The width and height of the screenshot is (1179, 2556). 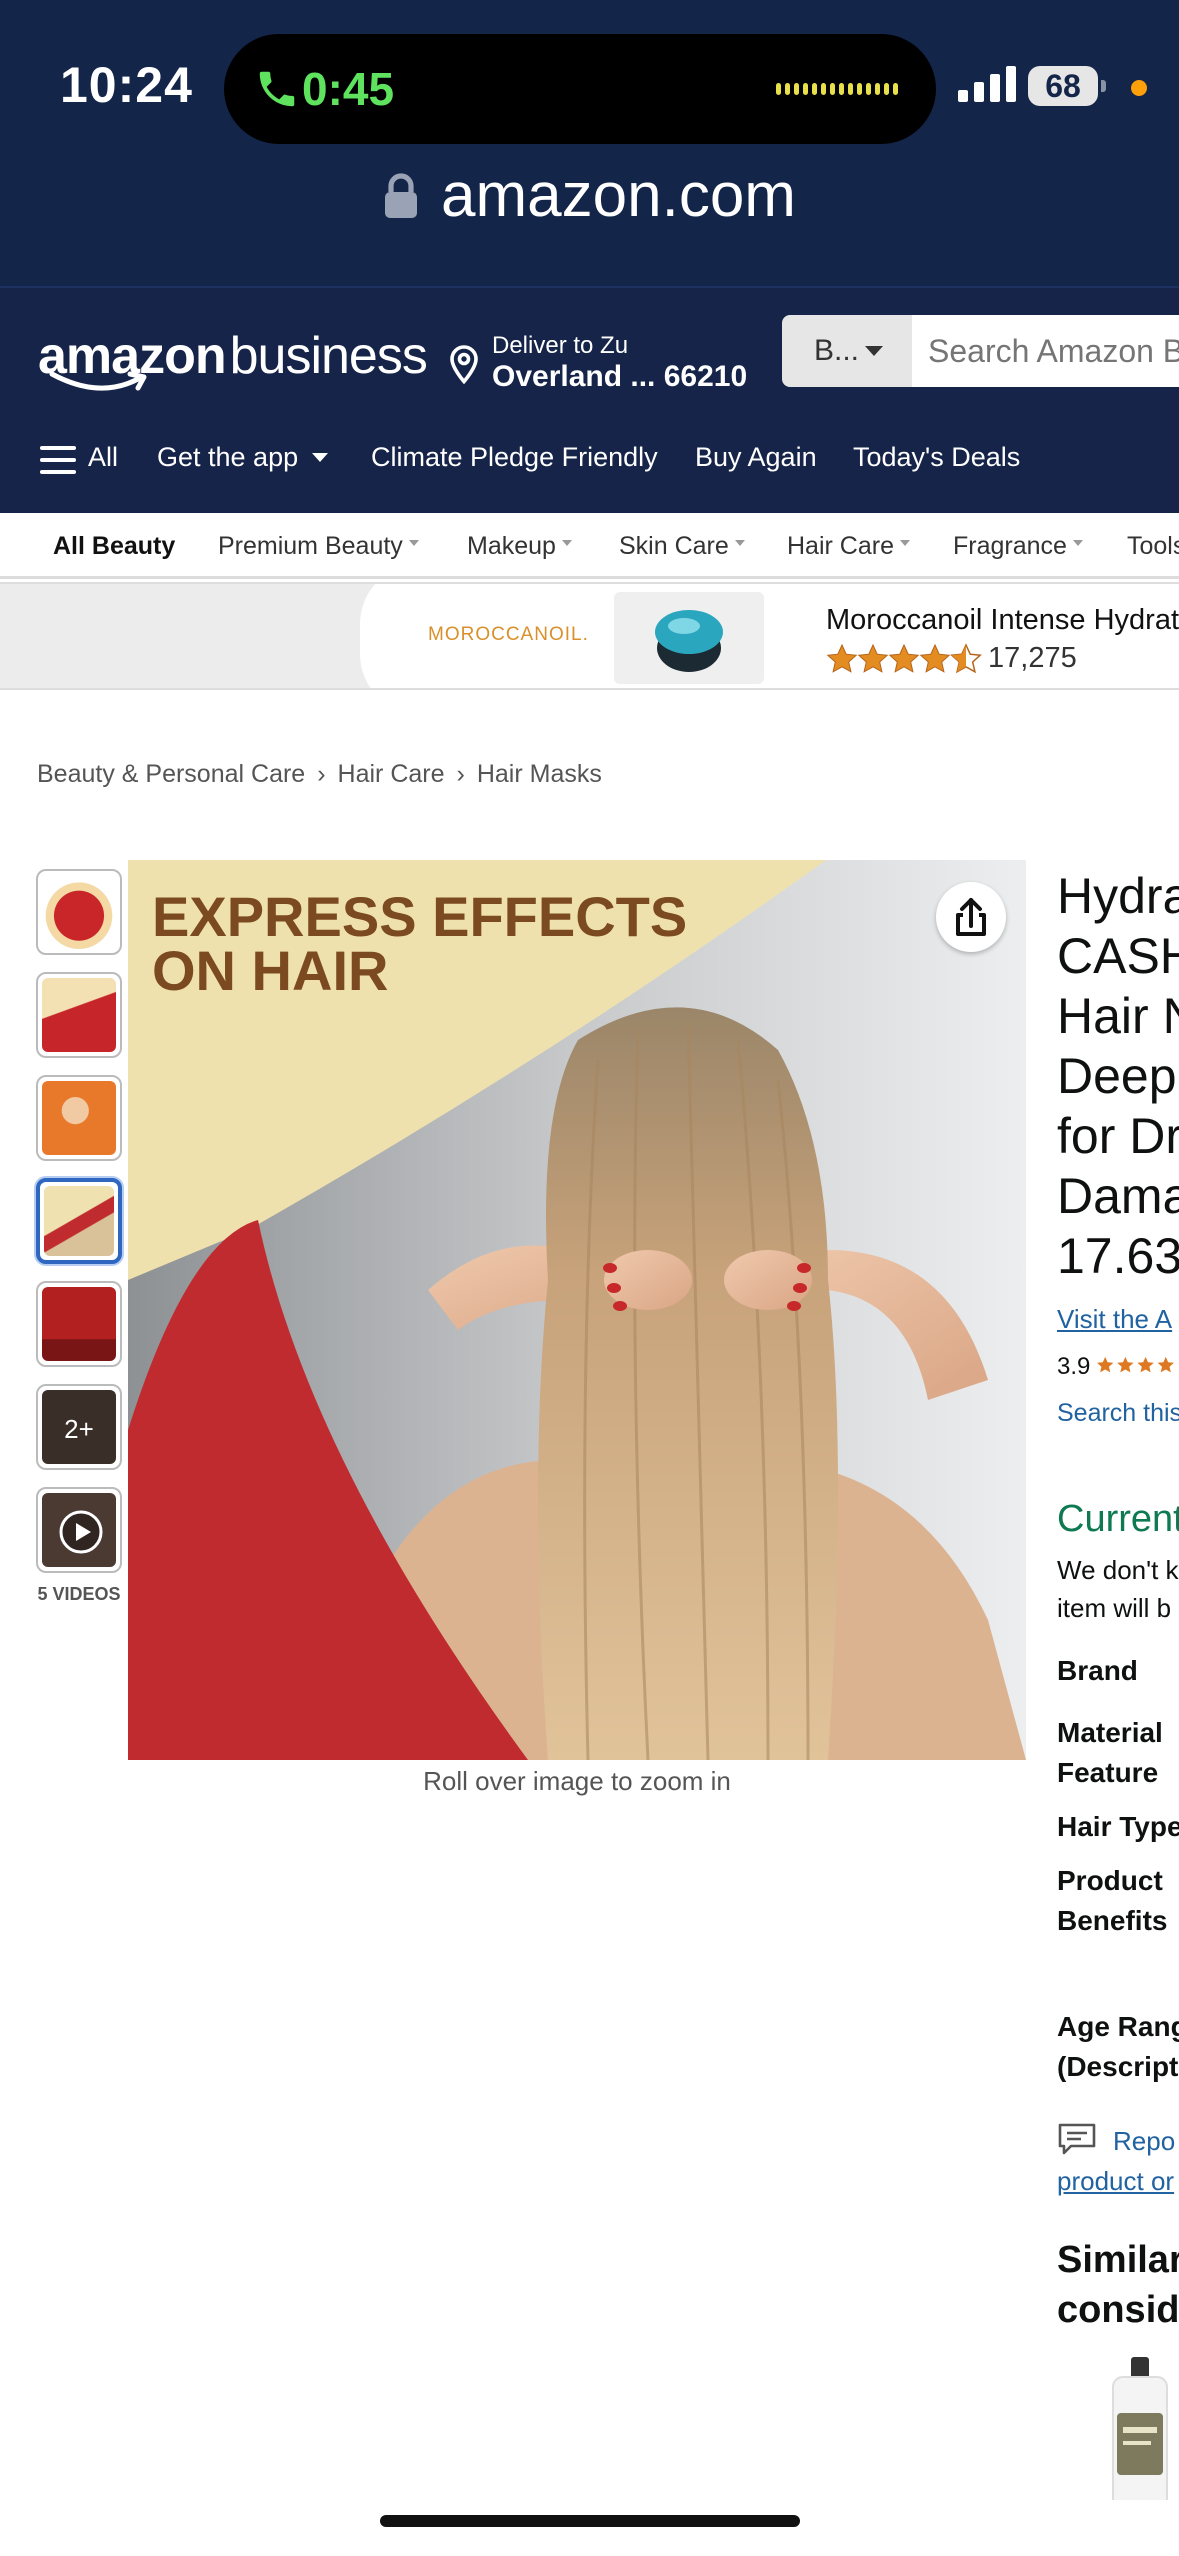 What do you see at coordinates (840, 546) in the screenshot?
I see `category-label: Hair Care` at bounding box center [840, 546].